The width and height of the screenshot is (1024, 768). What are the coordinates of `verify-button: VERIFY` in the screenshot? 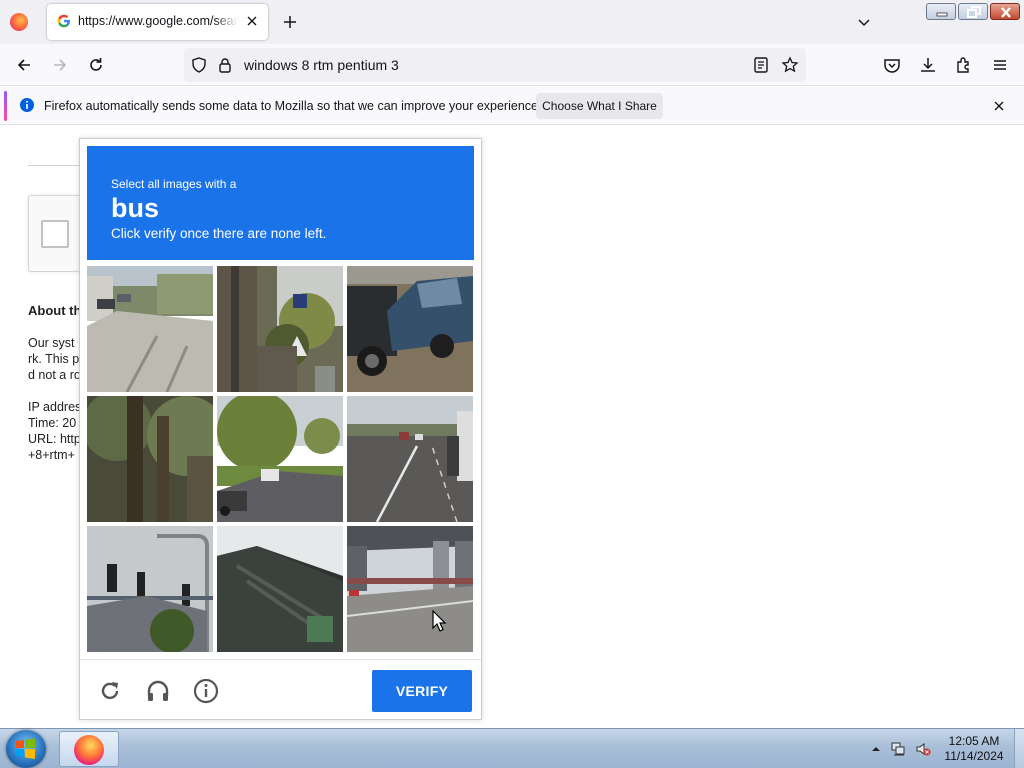 It's located at (422, 691).